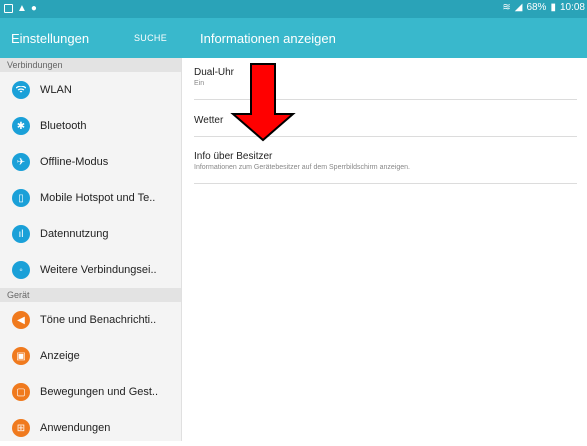 This screenshot has width=587, height=446. Describe the element at coordinates (90, 126) in the screenshot. I see `sidebar-item-bluetooth: ✱ Bluetooth` at that location.